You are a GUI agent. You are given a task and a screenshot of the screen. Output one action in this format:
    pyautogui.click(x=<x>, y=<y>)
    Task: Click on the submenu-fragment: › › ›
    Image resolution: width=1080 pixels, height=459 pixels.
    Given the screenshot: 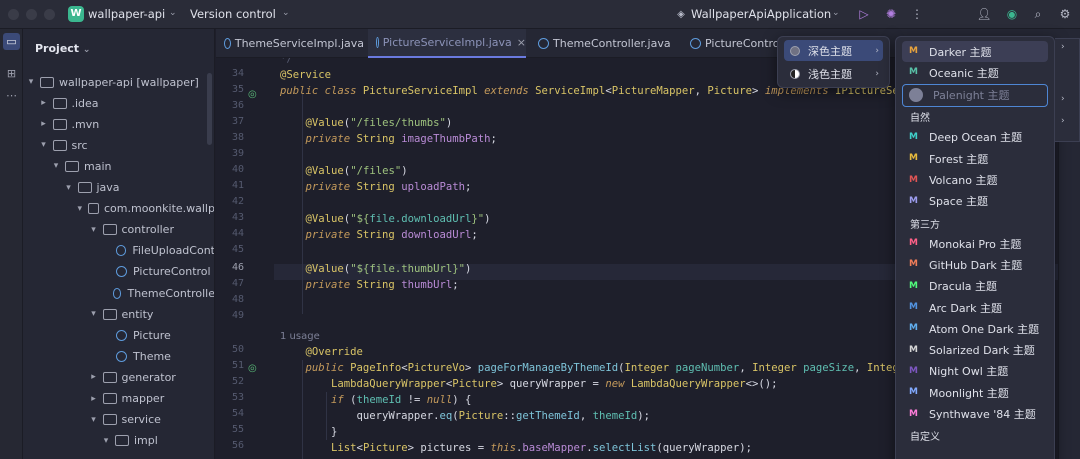 What is the action you would take?
    pyautogui.click(x=1067, y=90)
    